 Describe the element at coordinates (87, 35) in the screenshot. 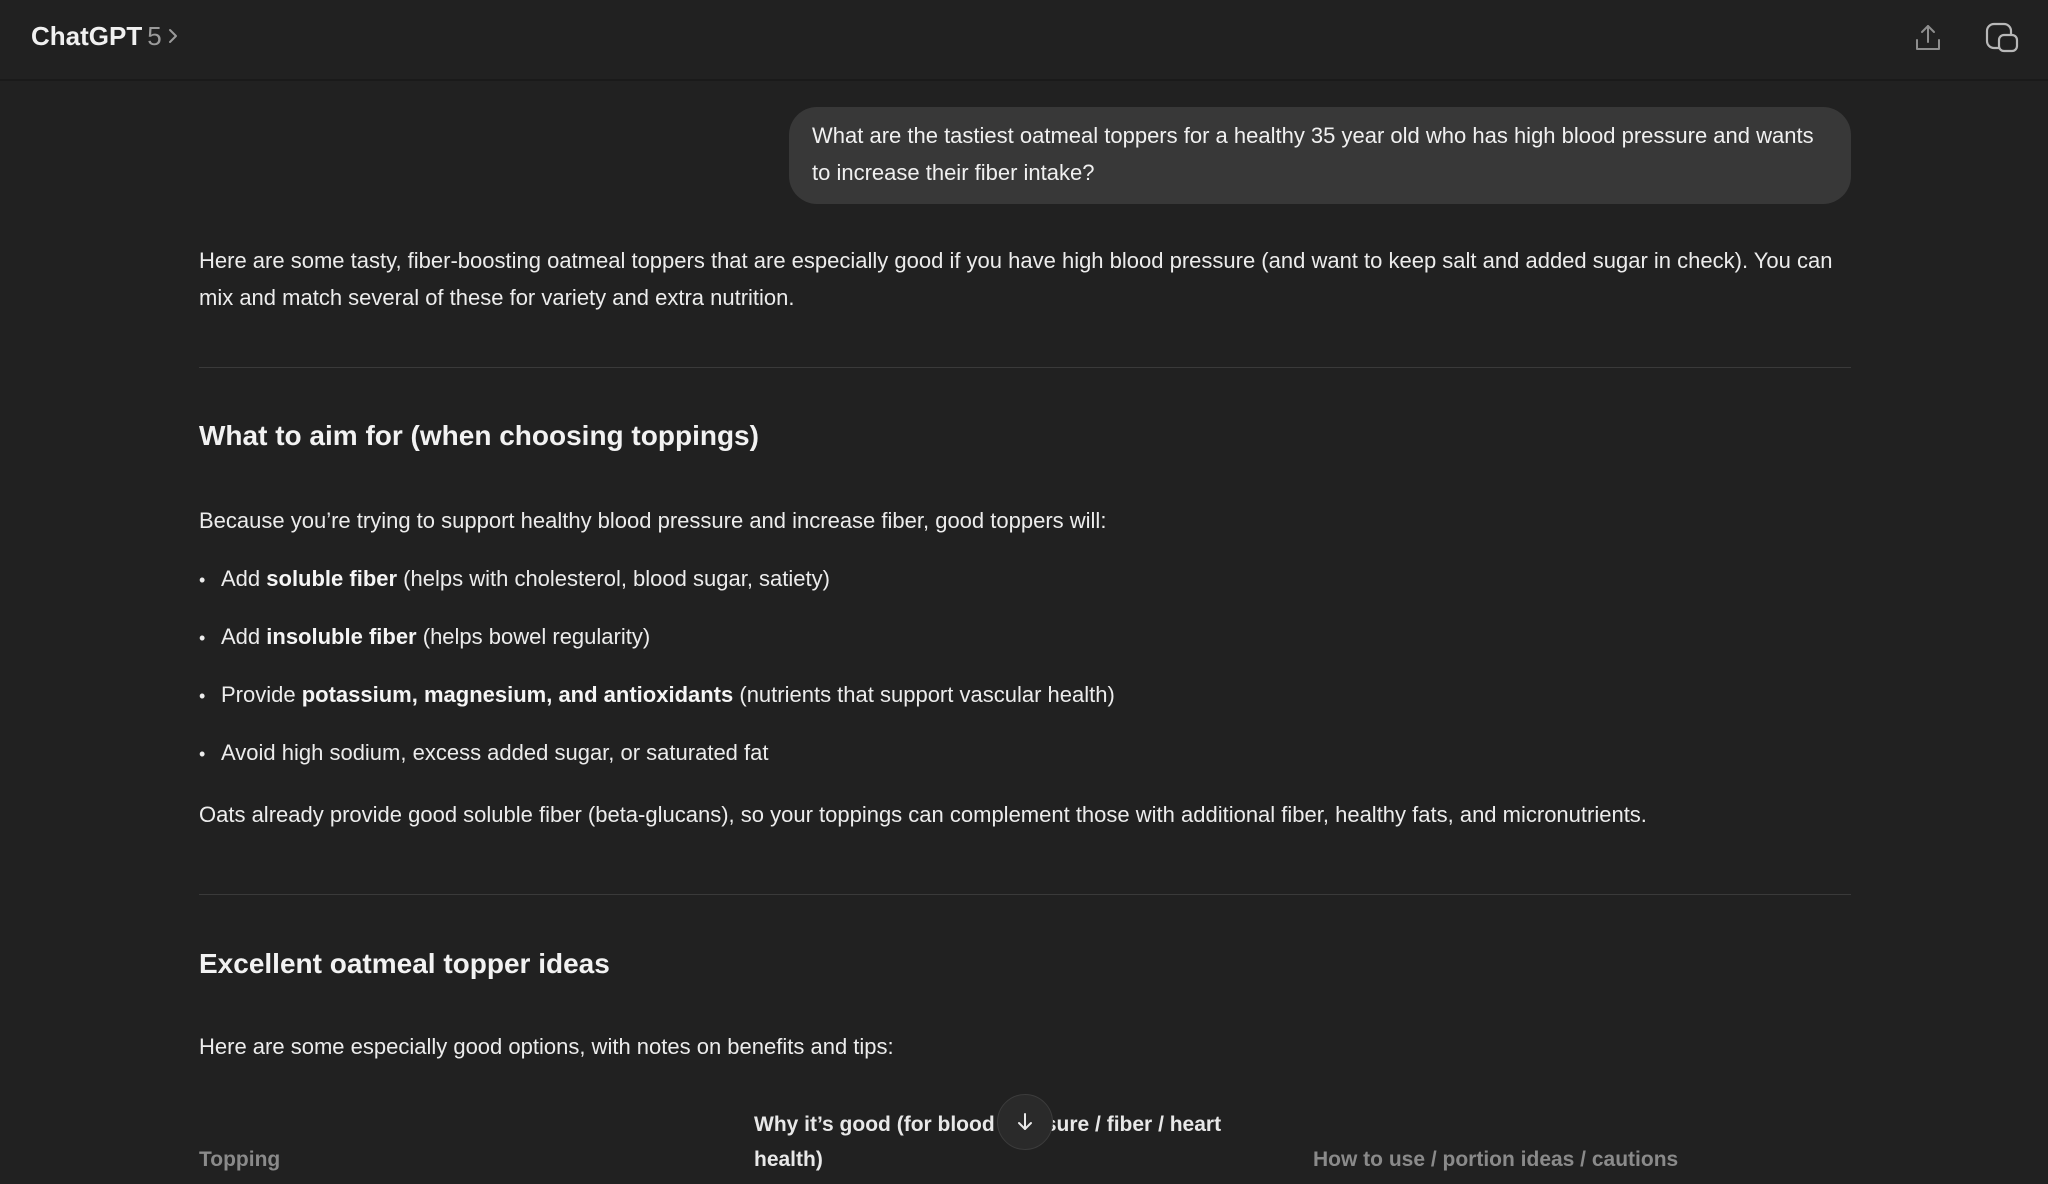

I see `app-name: ChatGPT` at that location.